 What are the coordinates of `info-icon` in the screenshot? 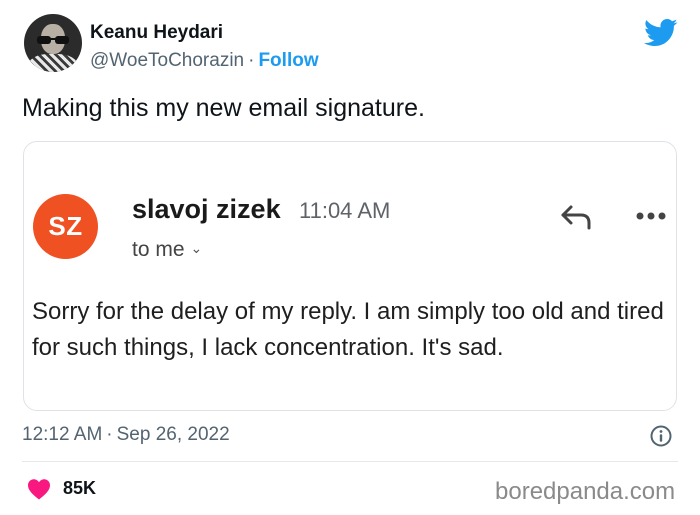 It's located at (661, 436).